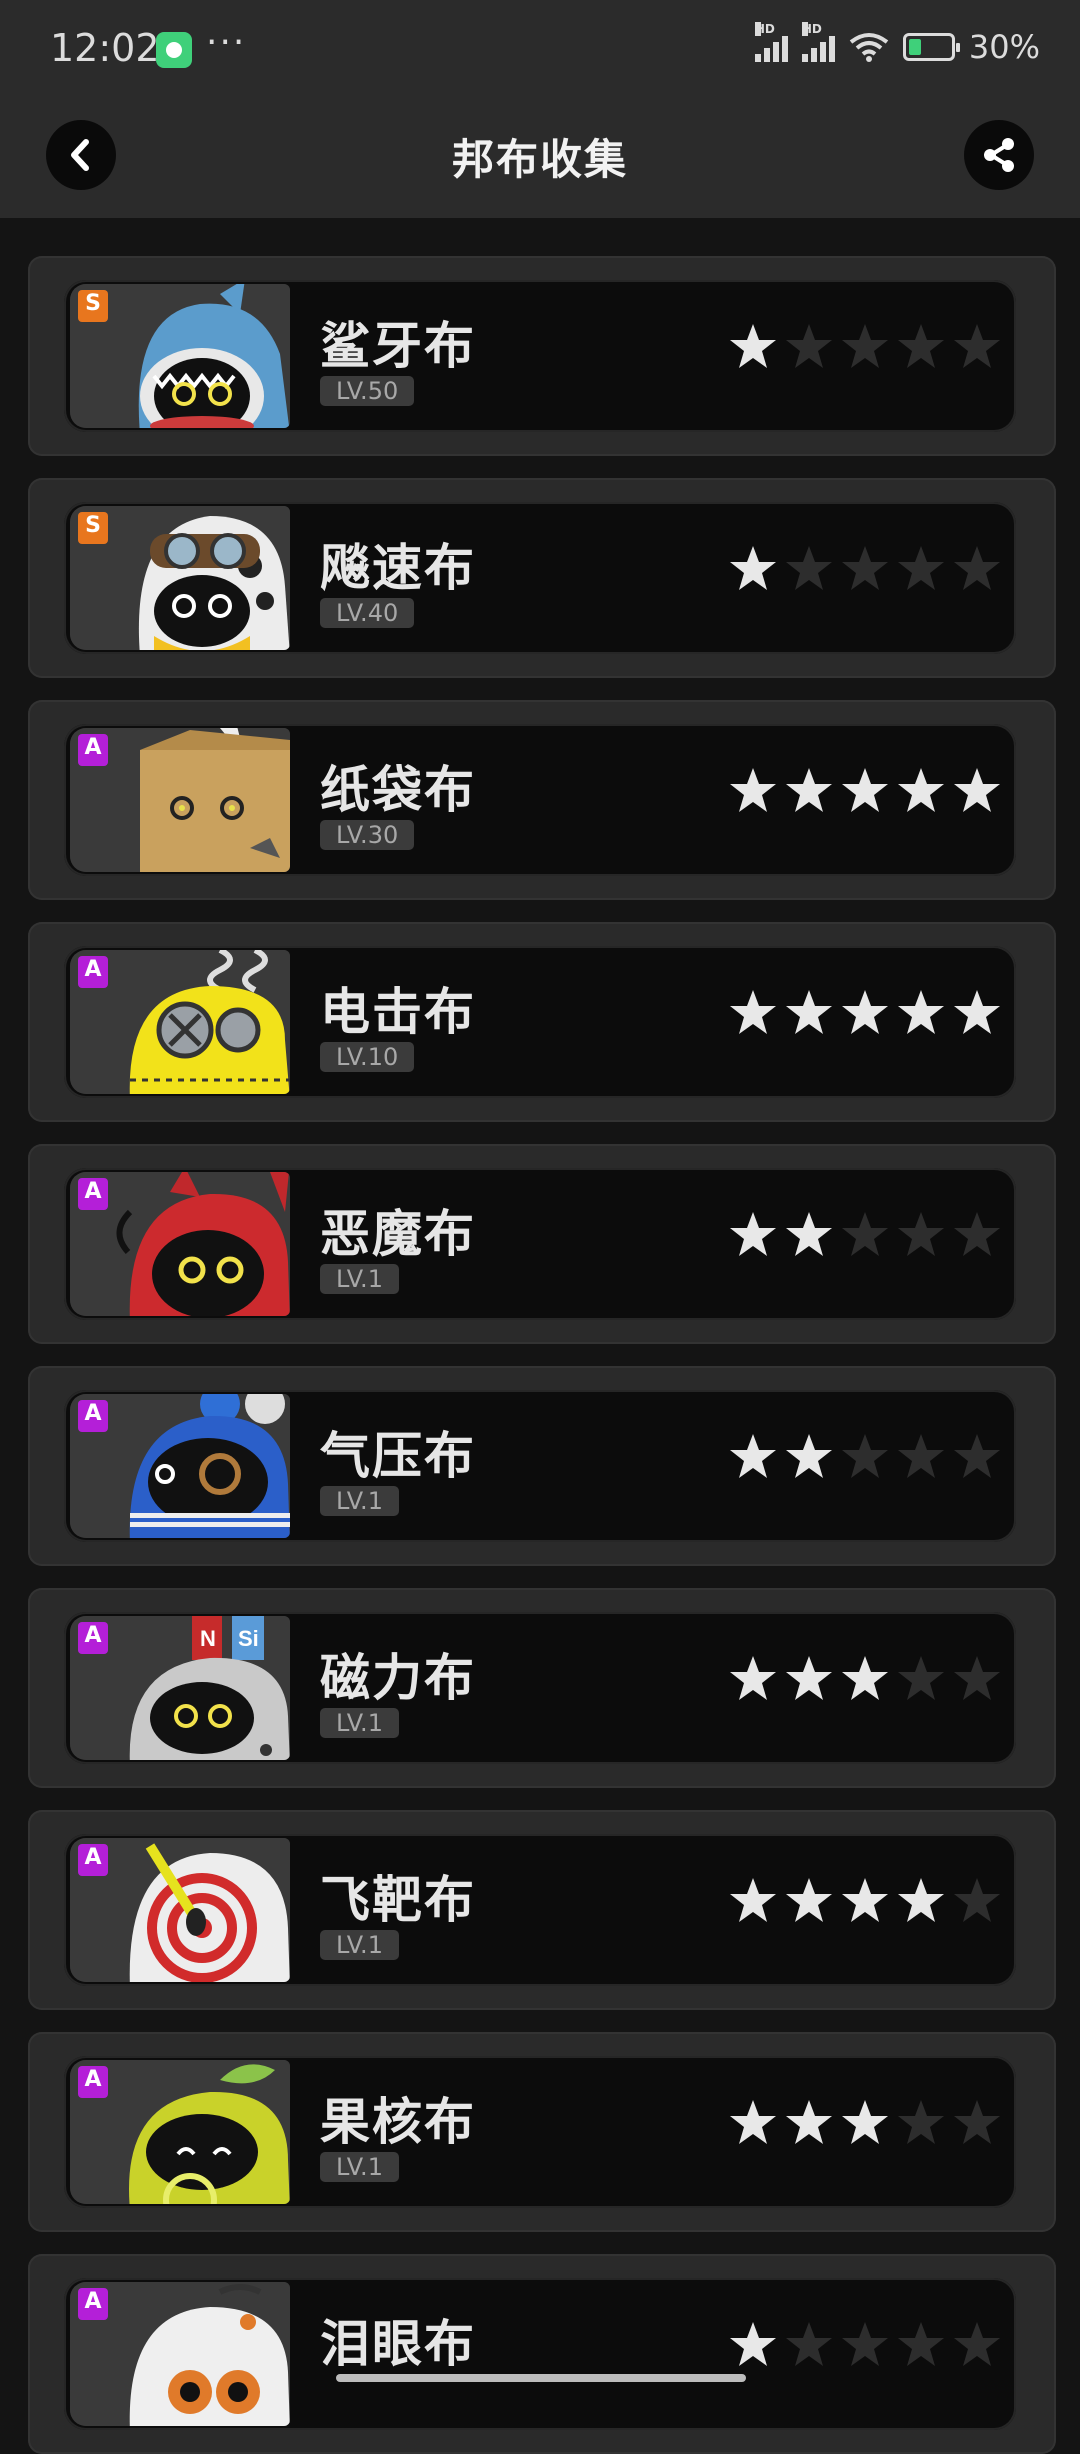  I want to click on battery-percent: 30%, so click(1004, 47).